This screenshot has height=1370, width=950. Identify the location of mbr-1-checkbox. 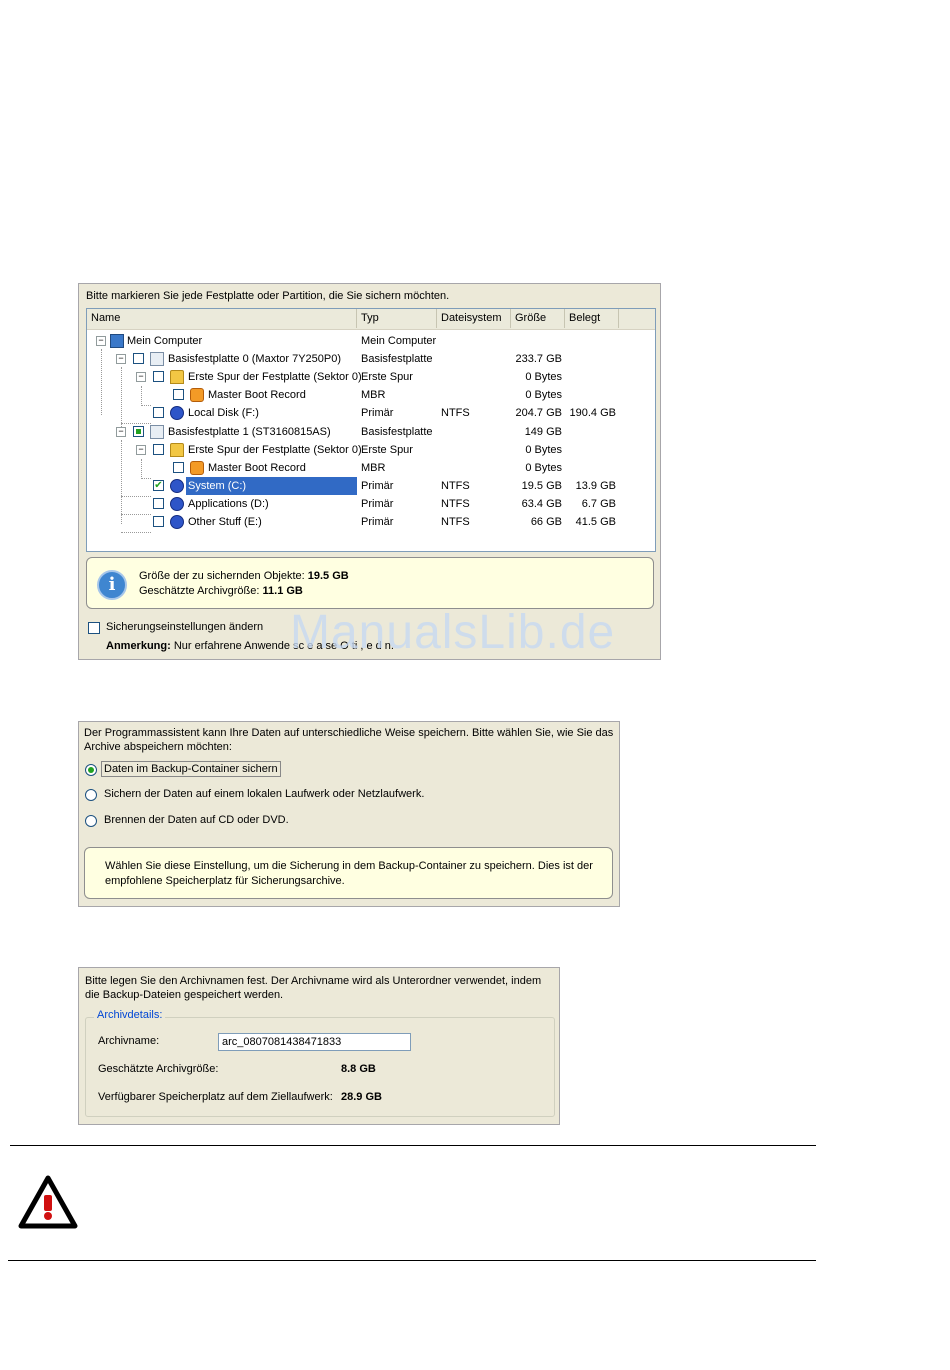
(178, 467).